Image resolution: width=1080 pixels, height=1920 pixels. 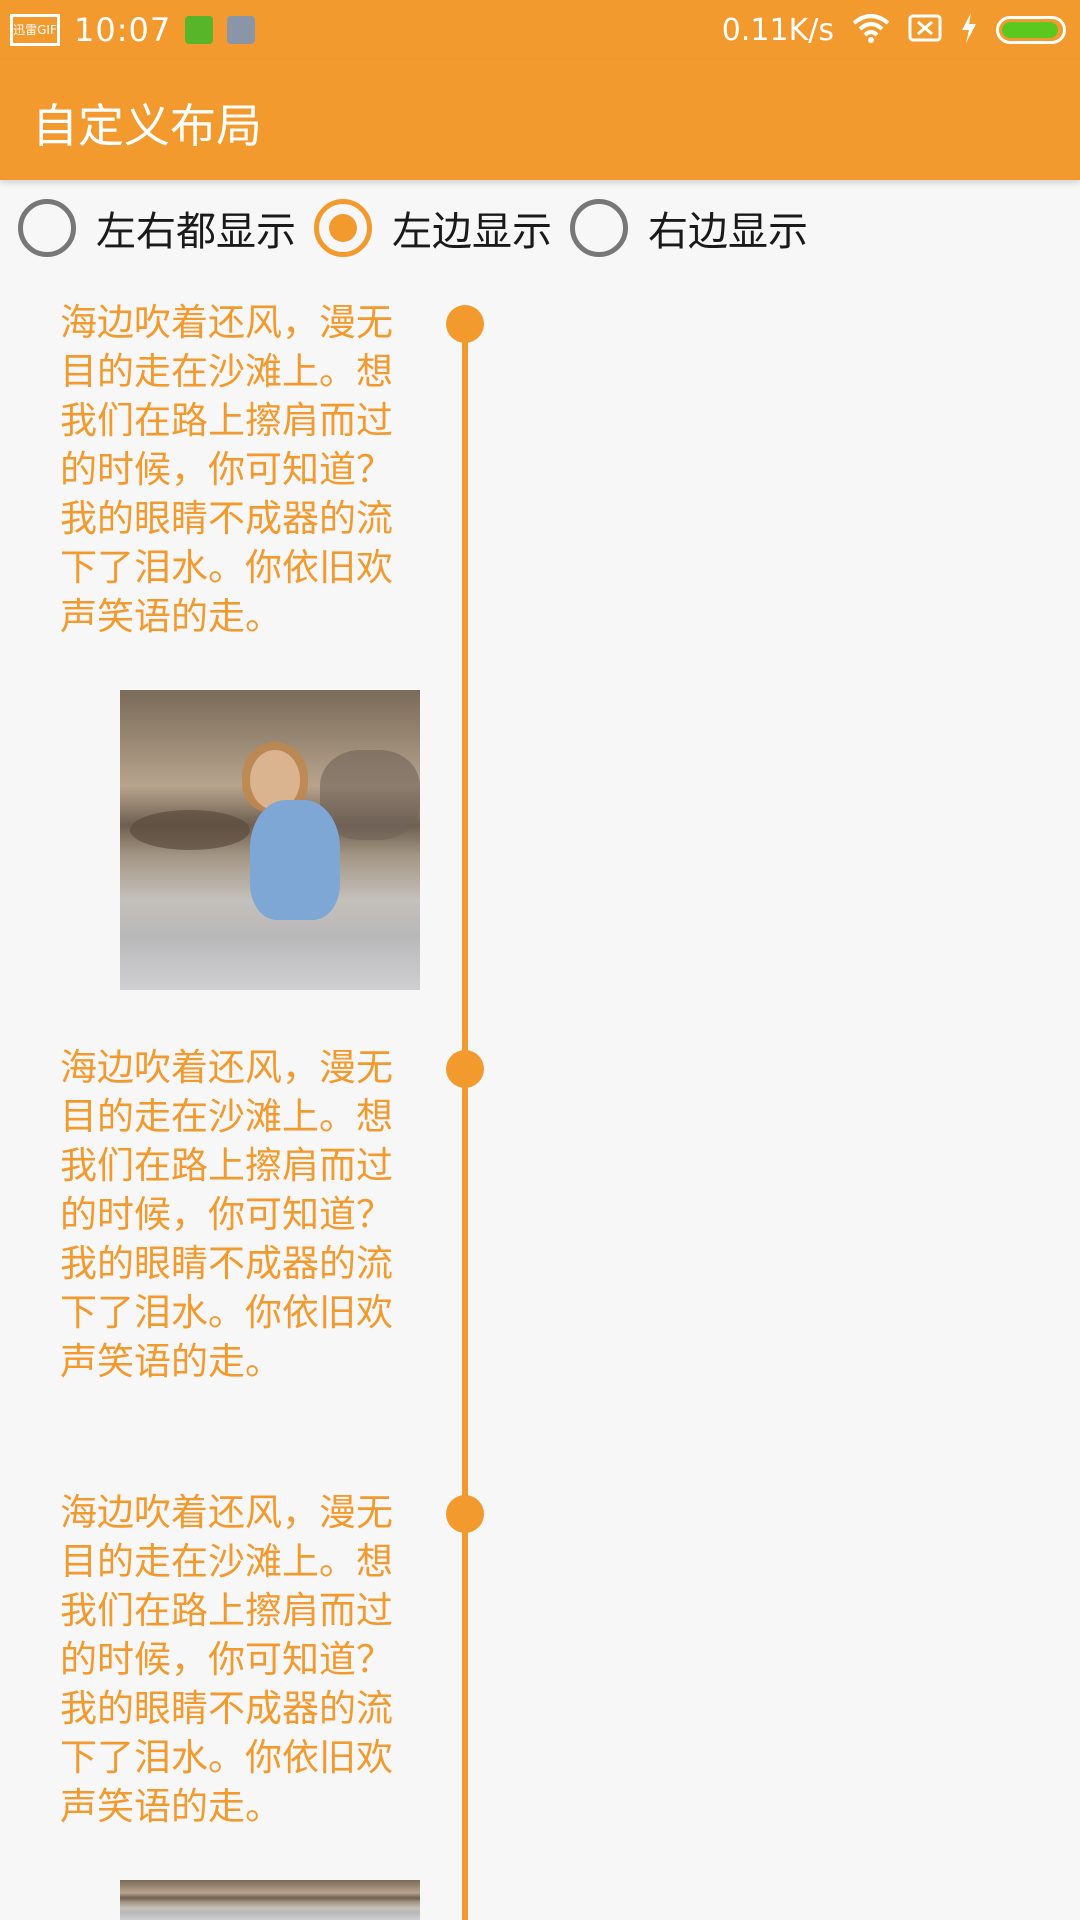 I want to click on timeline-line, so click(x=465, y=1119).